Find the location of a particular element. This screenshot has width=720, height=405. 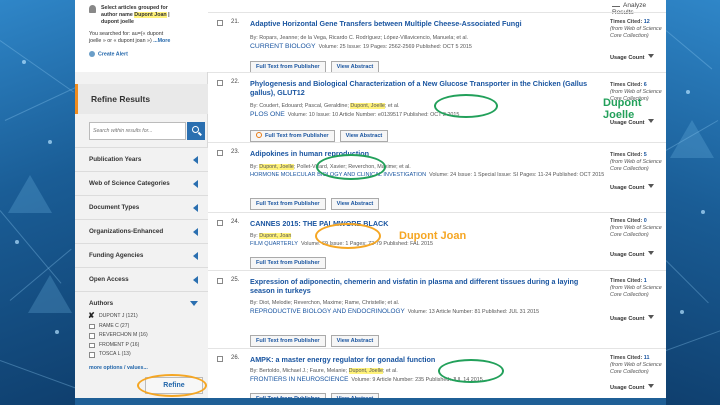

refine-results-title: Refine Results is located at coordinates (141, 99).